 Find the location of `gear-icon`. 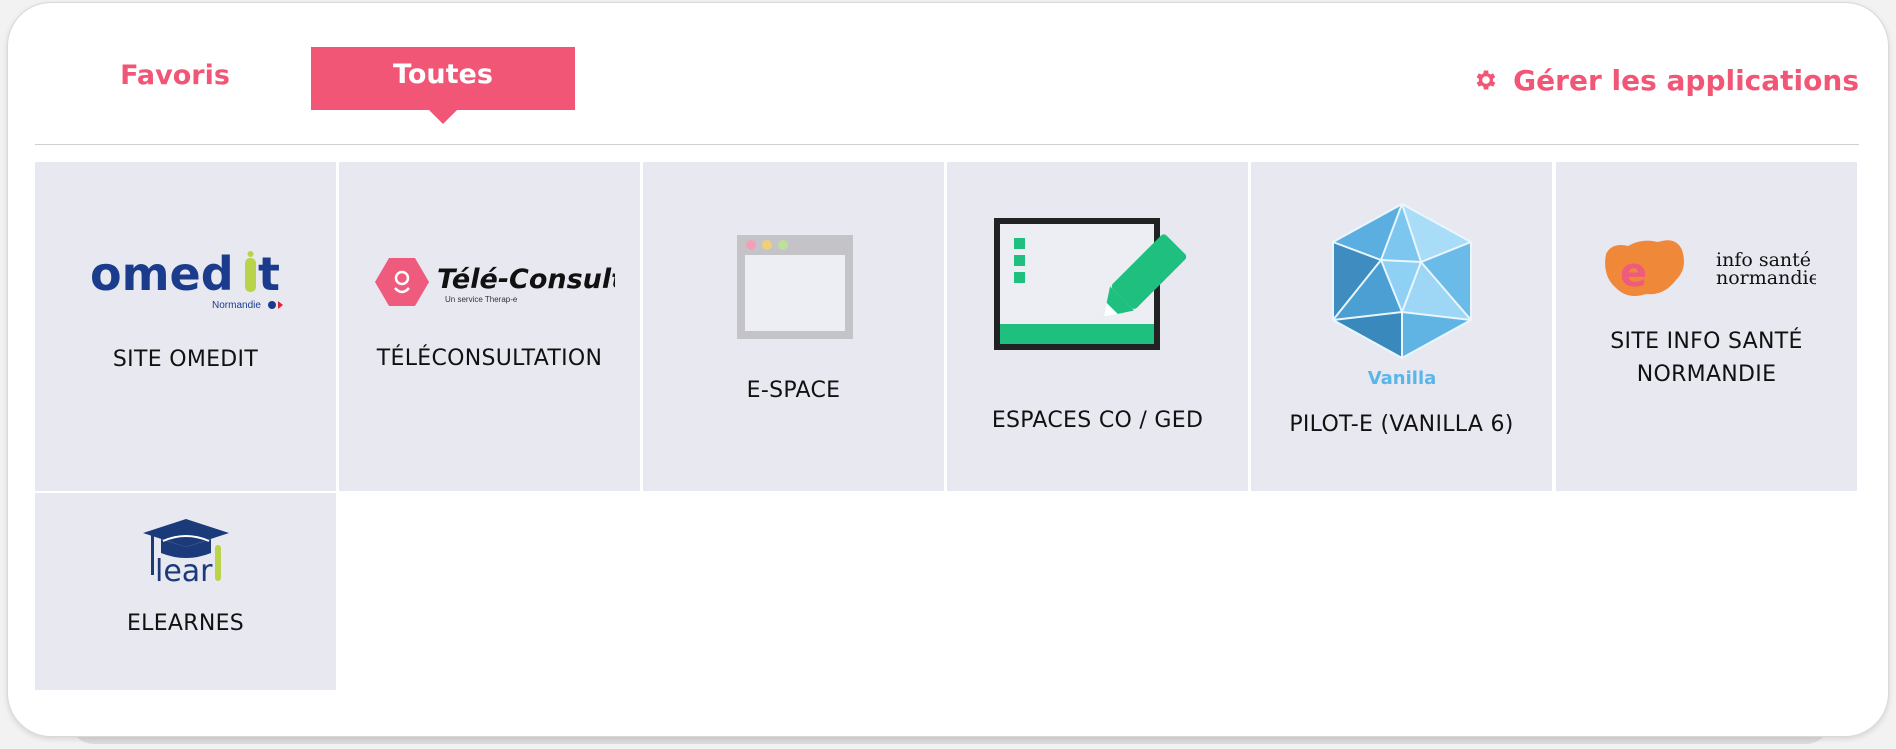

gear-icon is located at coordinates (1486, 80).